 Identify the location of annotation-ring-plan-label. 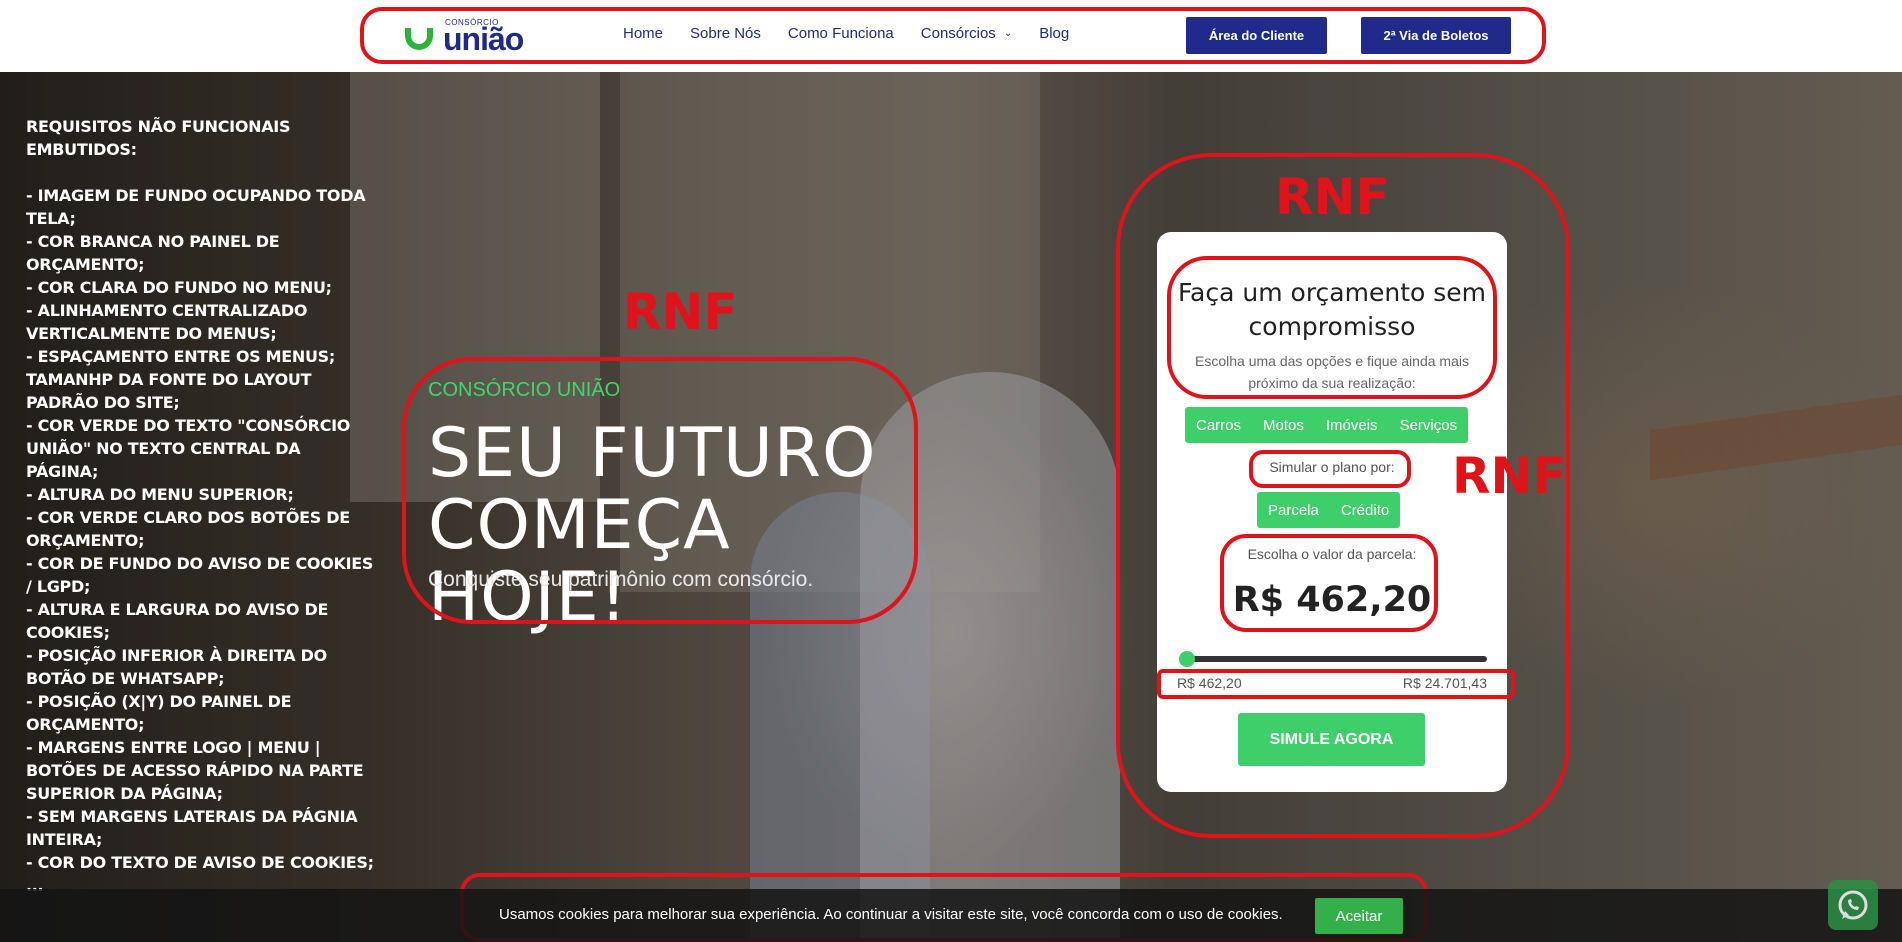
(1330, 469).